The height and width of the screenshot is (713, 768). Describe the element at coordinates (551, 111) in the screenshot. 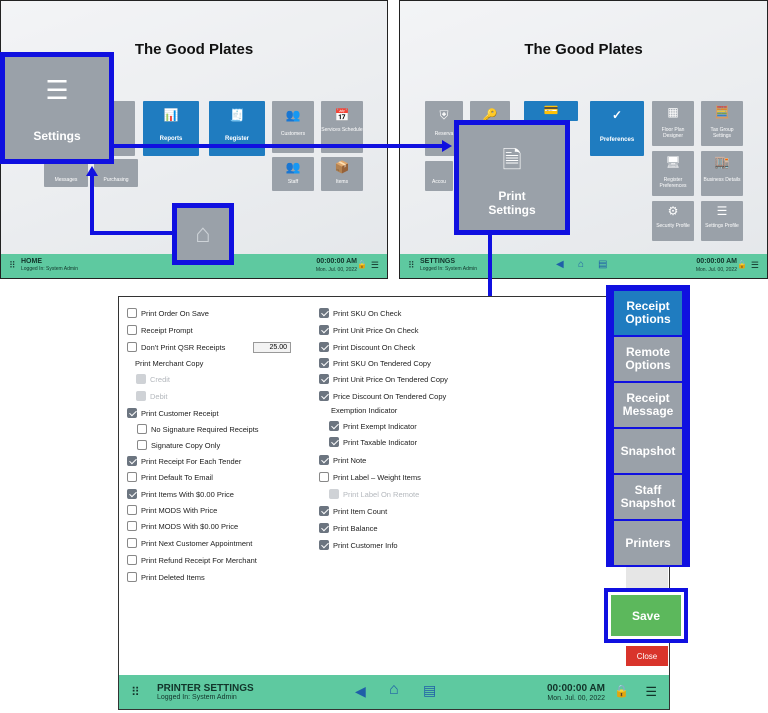

I see `tile-payment: 💳` at that location.